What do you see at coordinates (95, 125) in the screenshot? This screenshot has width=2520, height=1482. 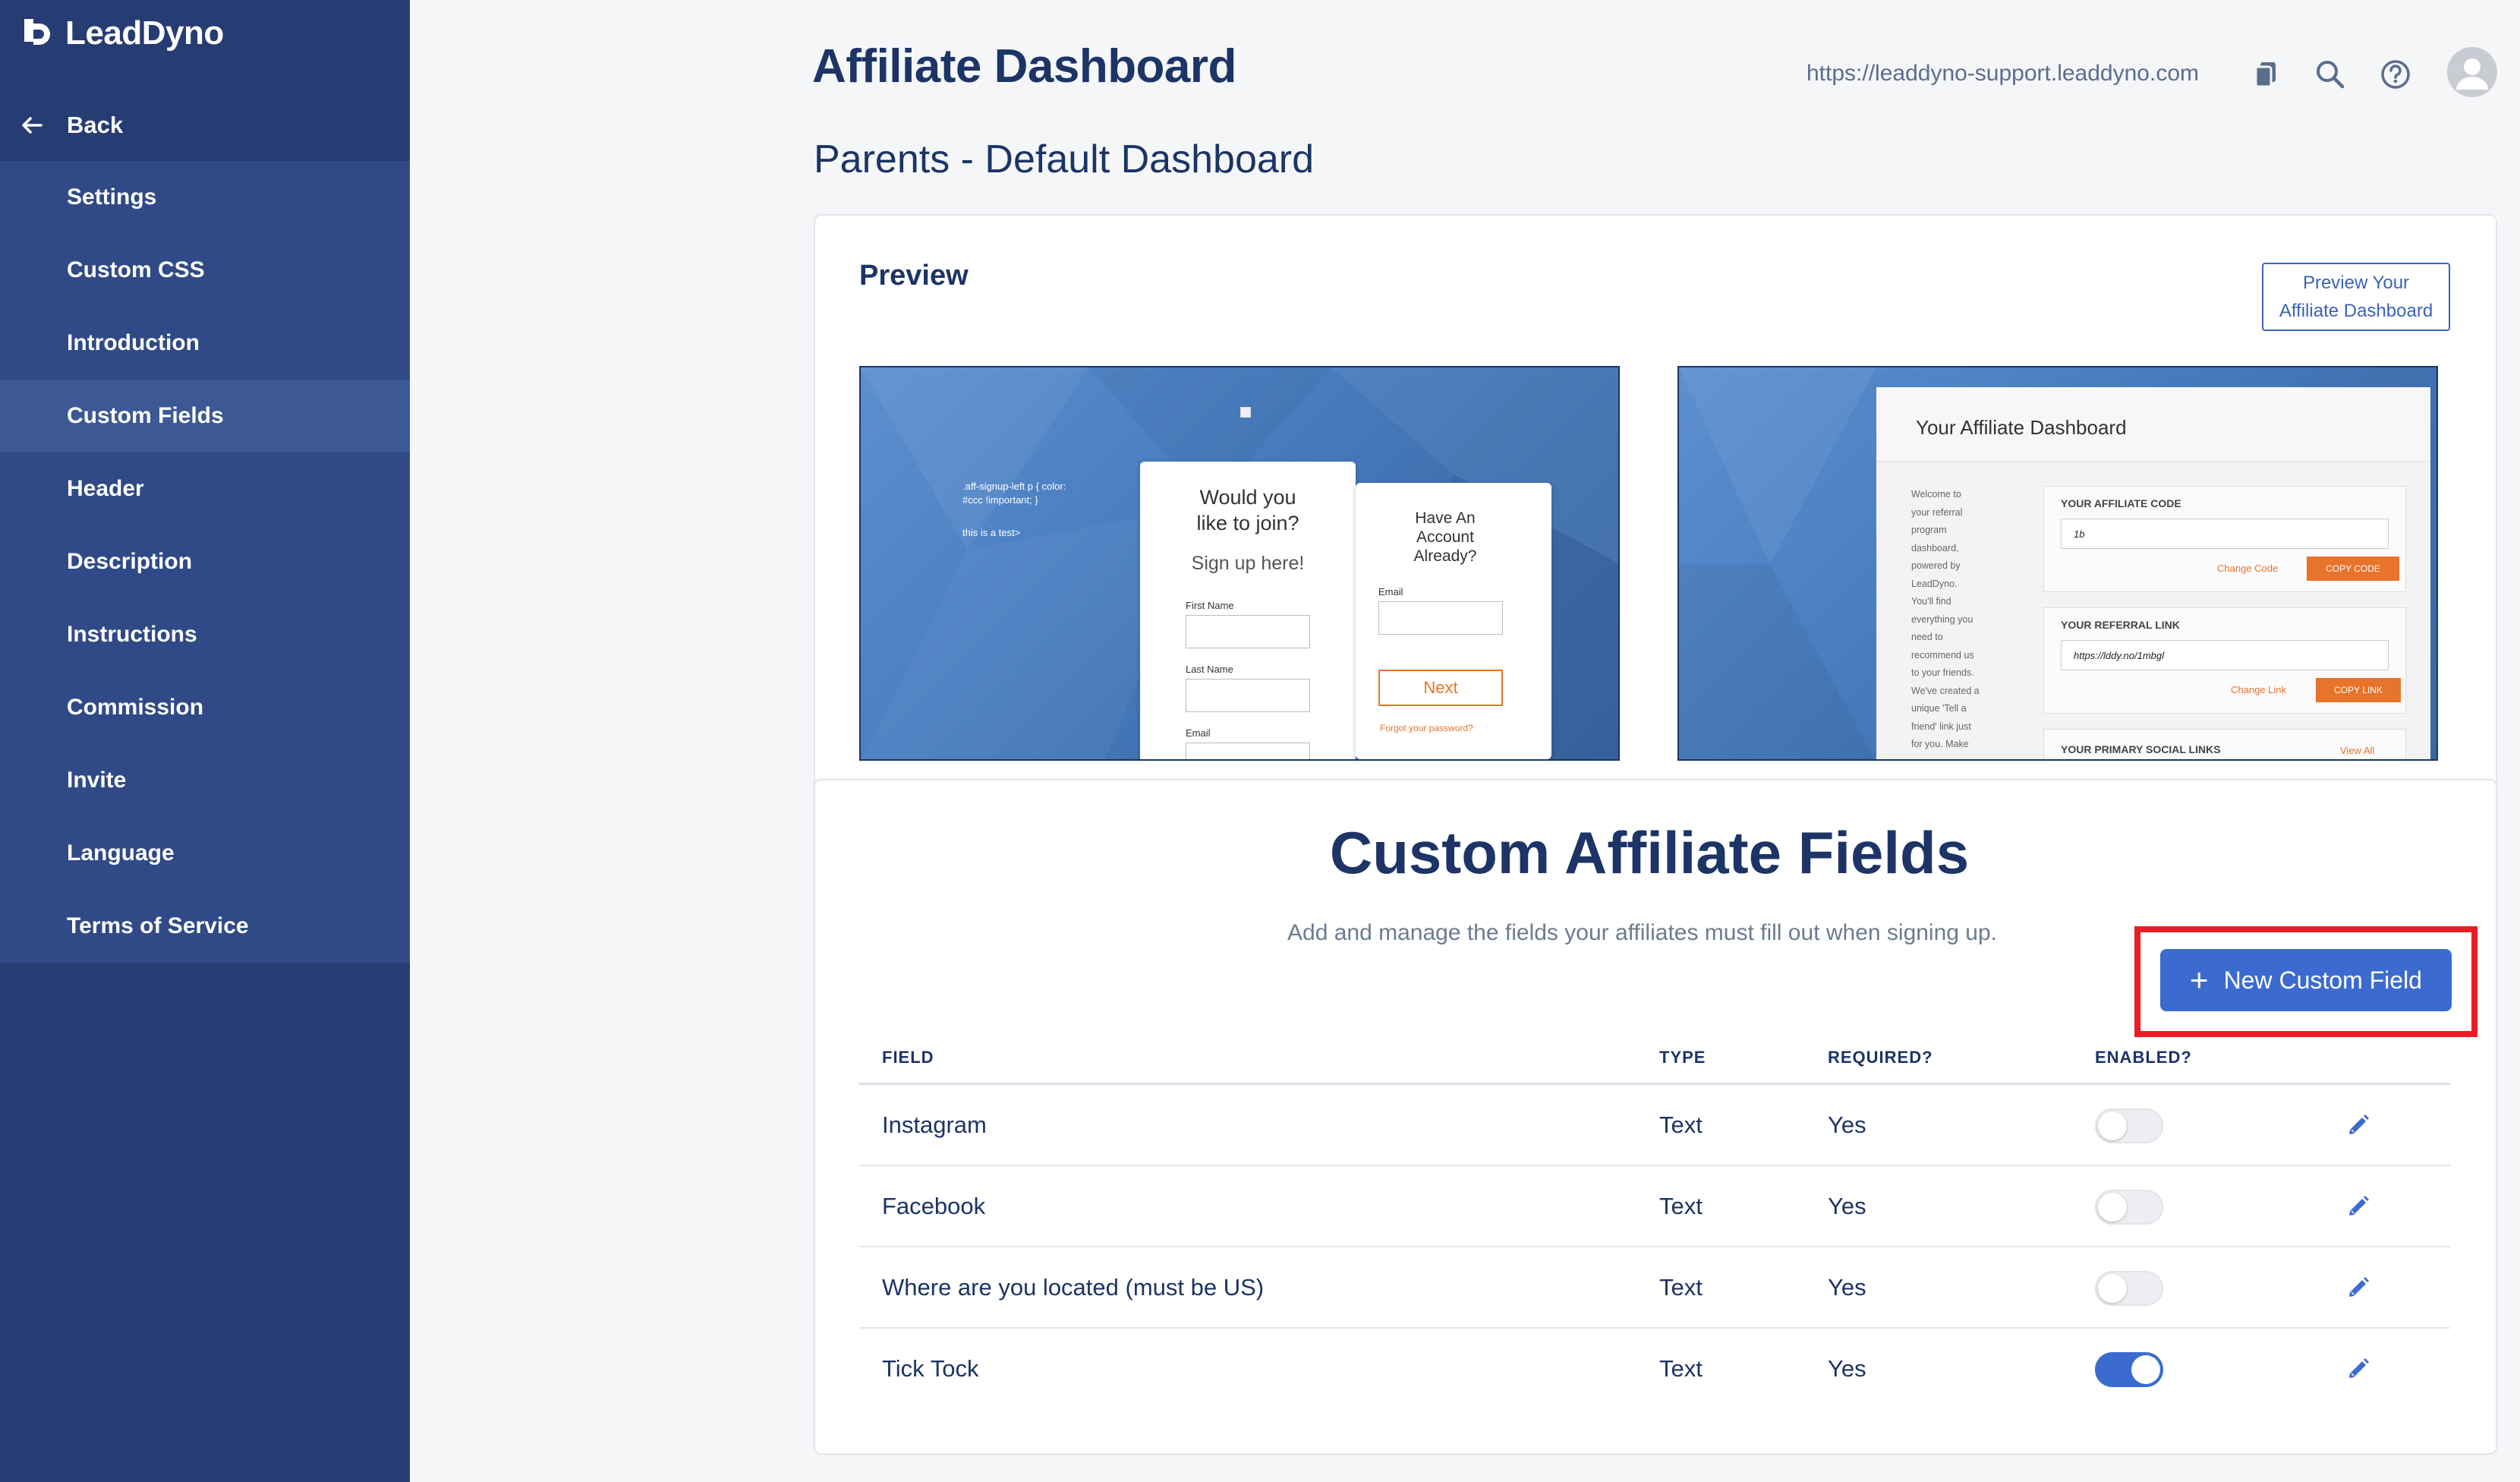 I see `back-label: Back` at bounding box center [95, 125].